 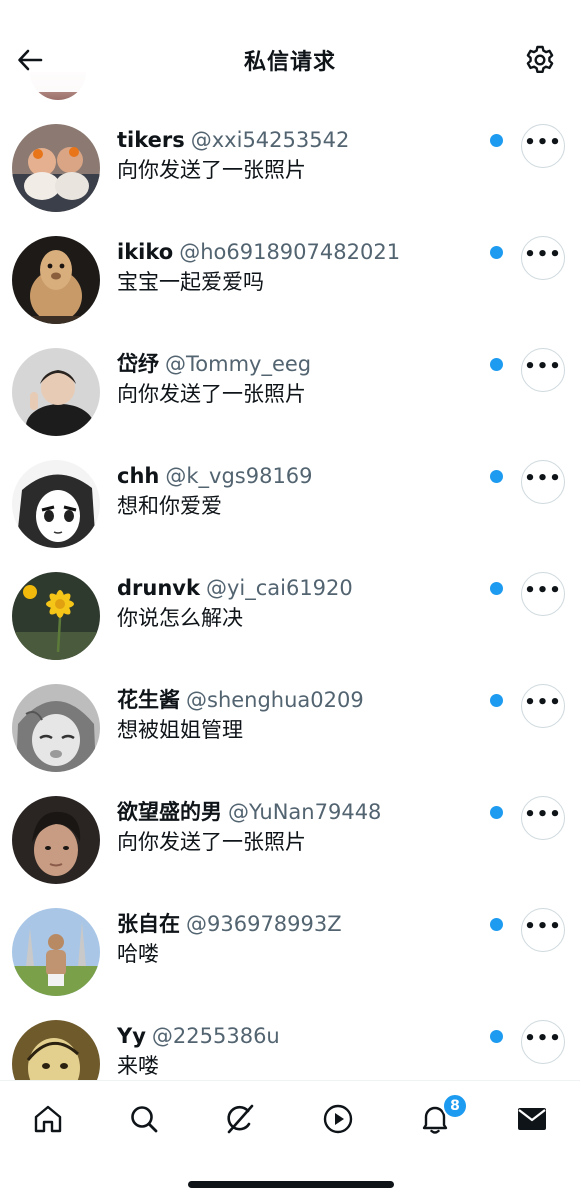 I want to click on message-preview: 想和你爱爱, so click(x=169, y=506).